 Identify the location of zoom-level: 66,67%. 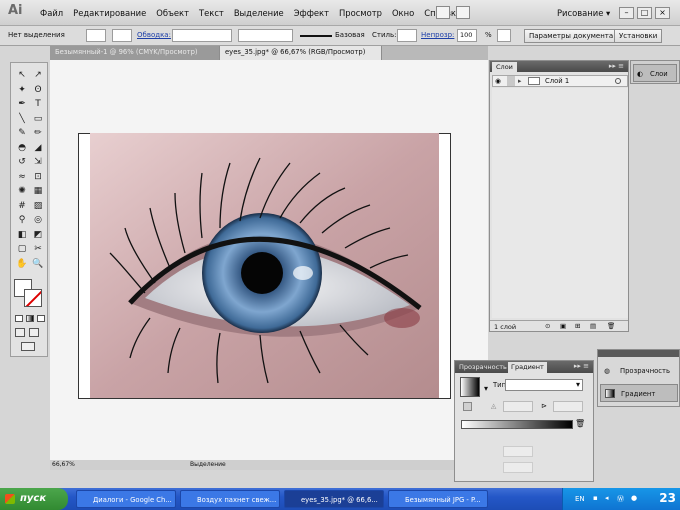
(63, 464).